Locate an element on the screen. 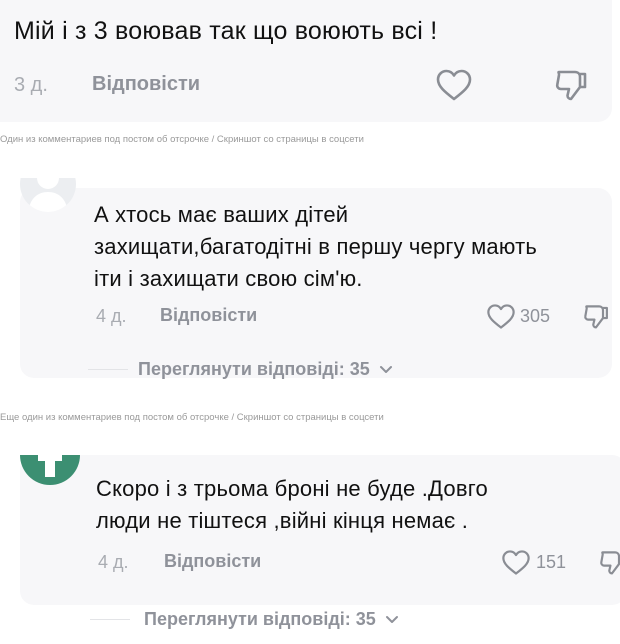 This screenshot has width=620, height=644. comment-1-reply-button: Відповісти is located at coordinates (146, 84).